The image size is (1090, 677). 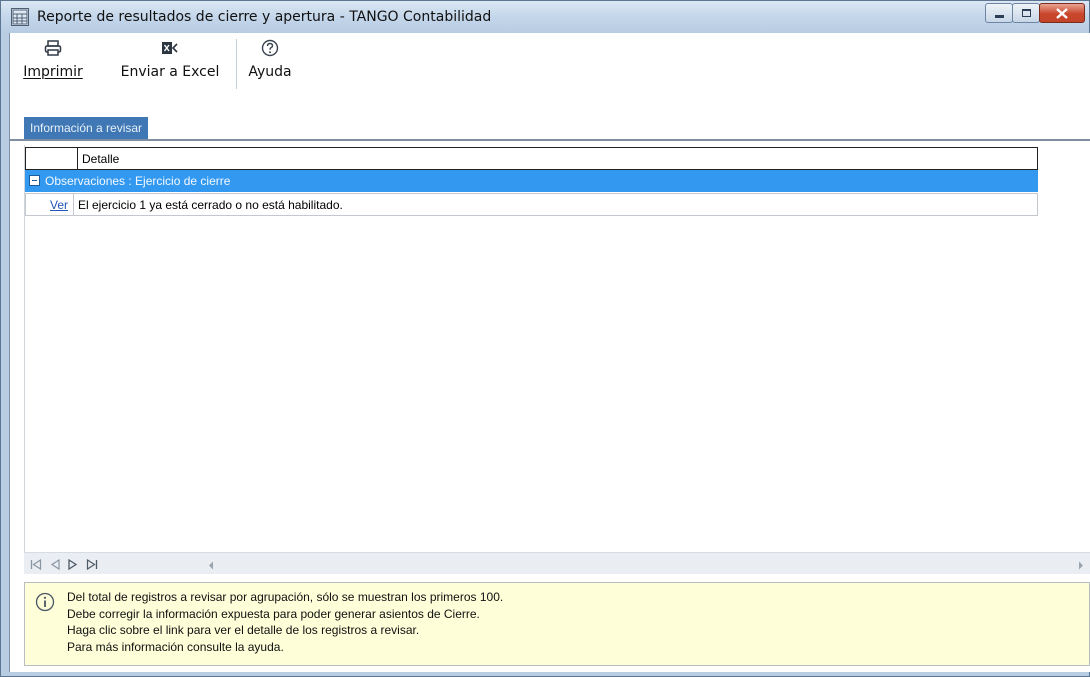 I want to click on scroll-right-button, so click(x=1081, y=566).